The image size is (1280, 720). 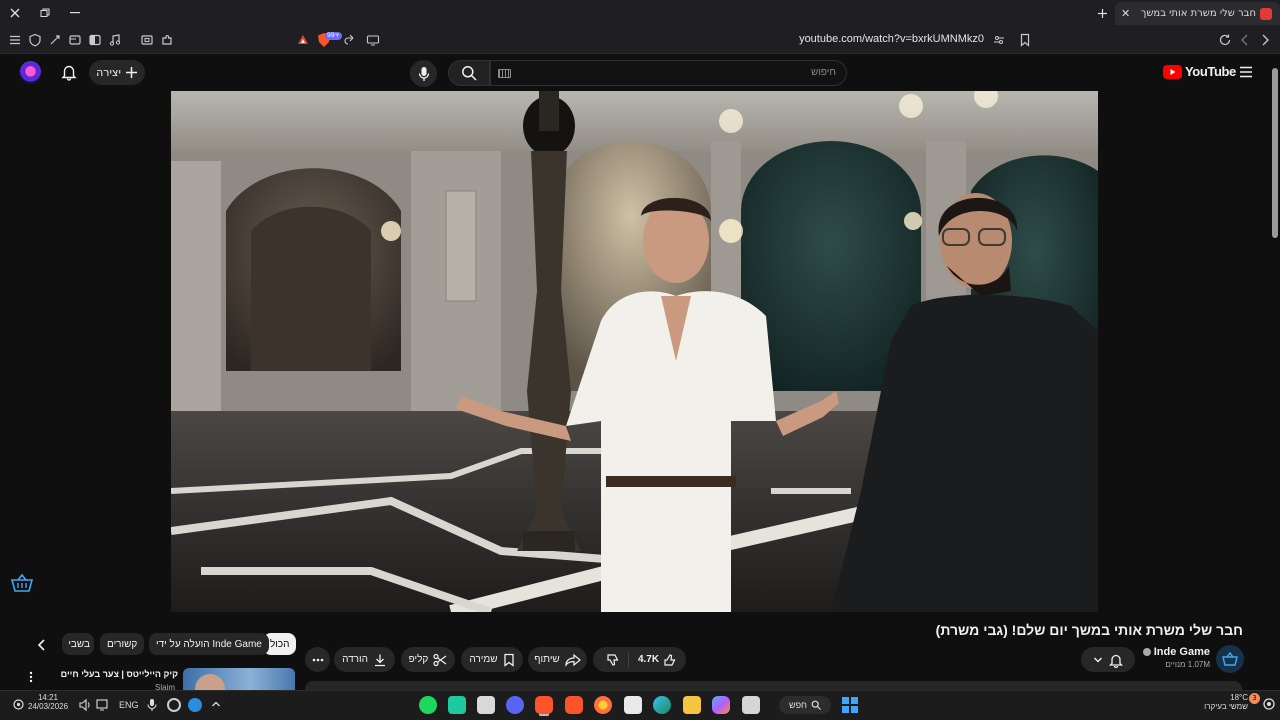 I want to click on tab-title: חבר שלי משרת אותי במשך, so click(x=1198, y=13).